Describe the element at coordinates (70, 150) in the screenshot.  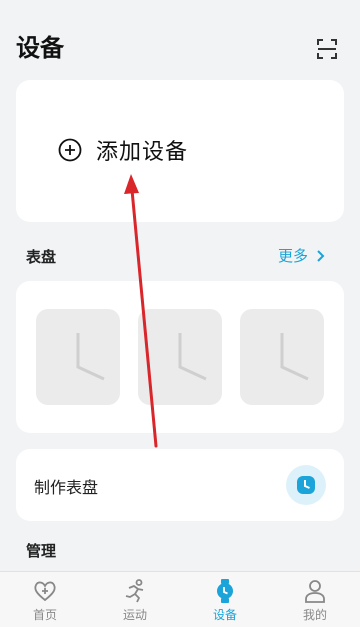
I see `plus-circle-icon` at that location.